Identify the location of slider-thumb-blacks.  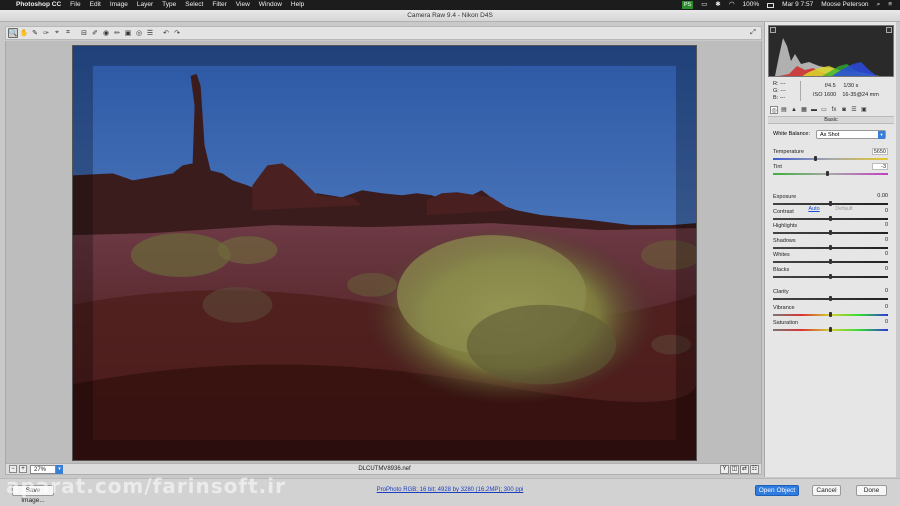
(830, 276).